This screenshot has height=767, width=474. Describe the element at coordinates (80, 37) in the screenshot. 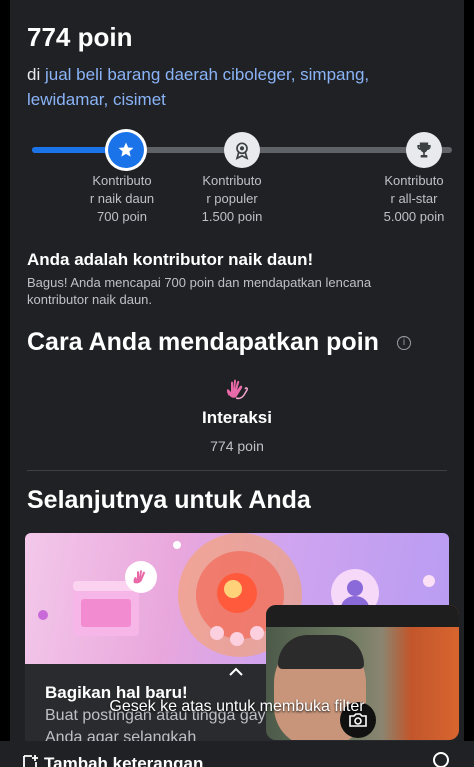

I see `points-total: 774 poin` at that location.